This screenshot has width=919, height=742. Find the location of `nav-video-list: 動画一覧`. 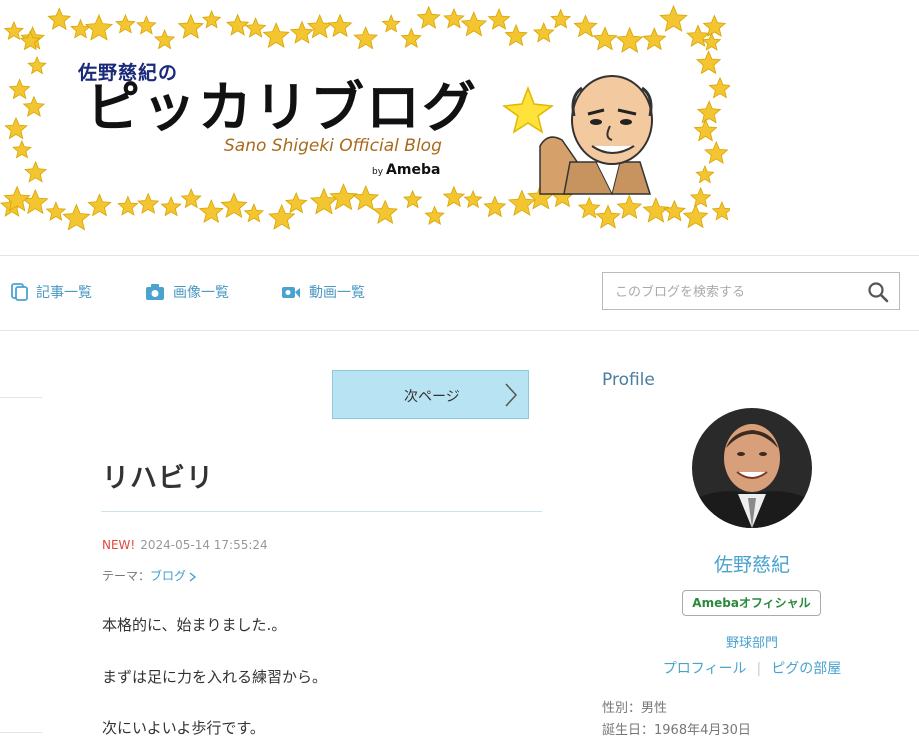

nav-video-list: 動画一覧 is located at coordinates (323, 292).